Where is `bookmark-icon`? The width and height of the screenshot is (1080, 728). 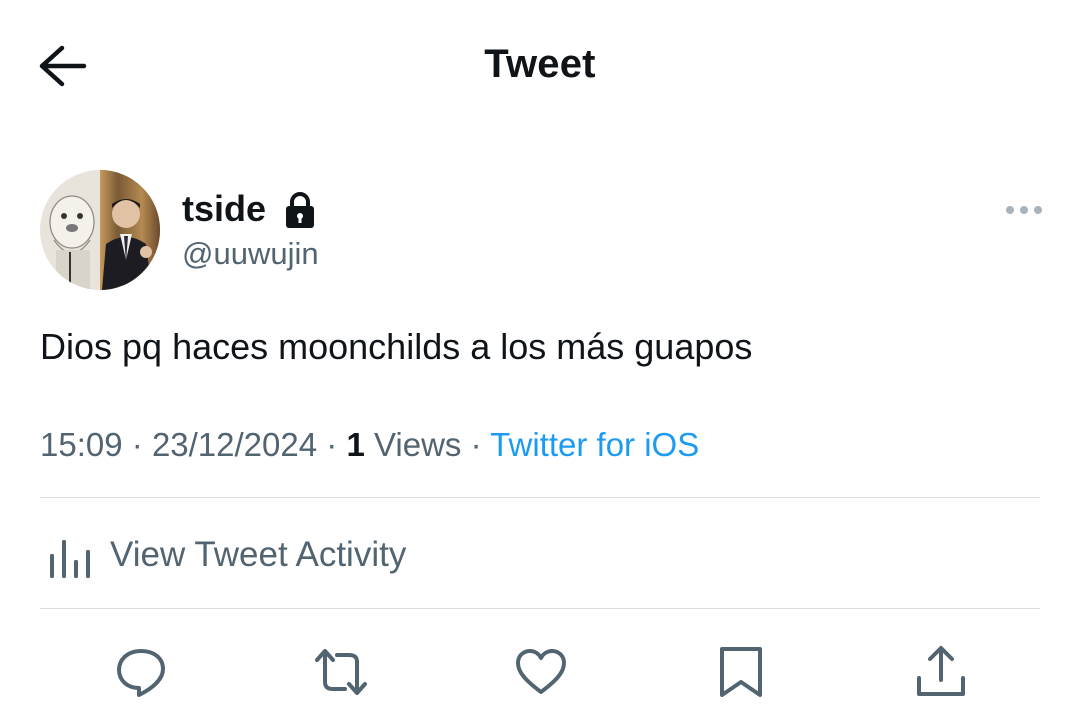
bookmark-icon is located at coordinates (741, 672).